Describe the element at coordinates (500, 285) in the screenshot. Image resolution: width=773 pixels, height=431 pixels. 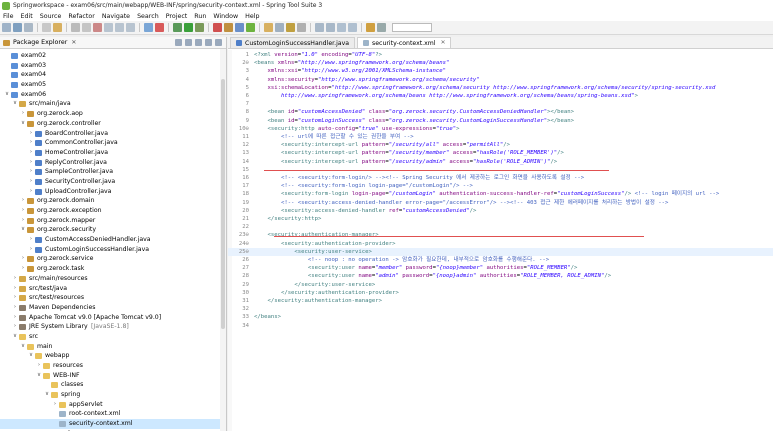
I see `code-line: 29 </security:user-service>` at that location.